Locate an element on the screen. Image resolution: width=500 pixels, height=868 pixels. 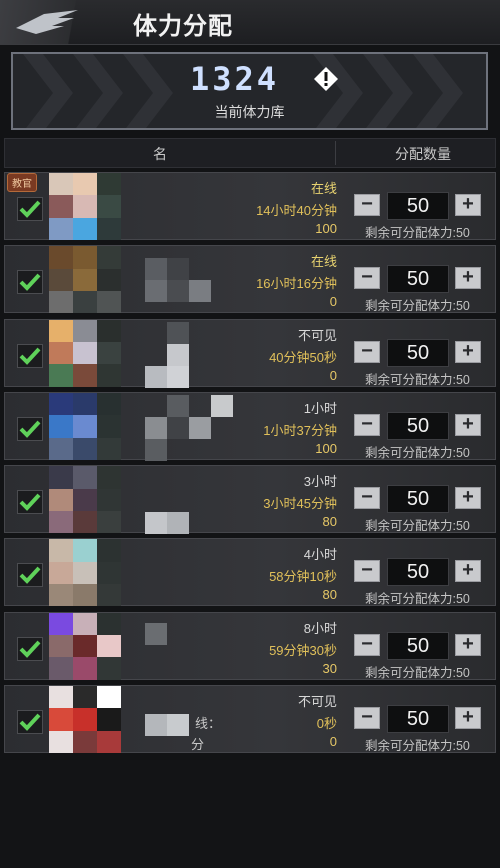
recovery-timer: 16小时16分钟 is located at coordinates (296, 284).